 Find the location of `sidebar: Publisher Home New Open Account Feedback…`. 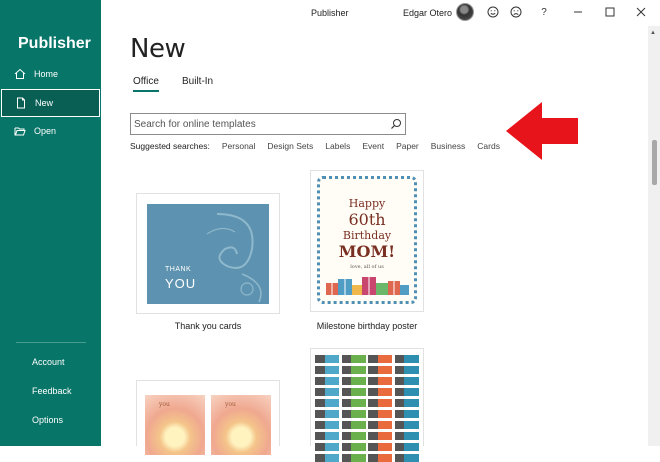

sidebar: Publisher Home New Open Account Feedback… is located at coordinates (50, 223).